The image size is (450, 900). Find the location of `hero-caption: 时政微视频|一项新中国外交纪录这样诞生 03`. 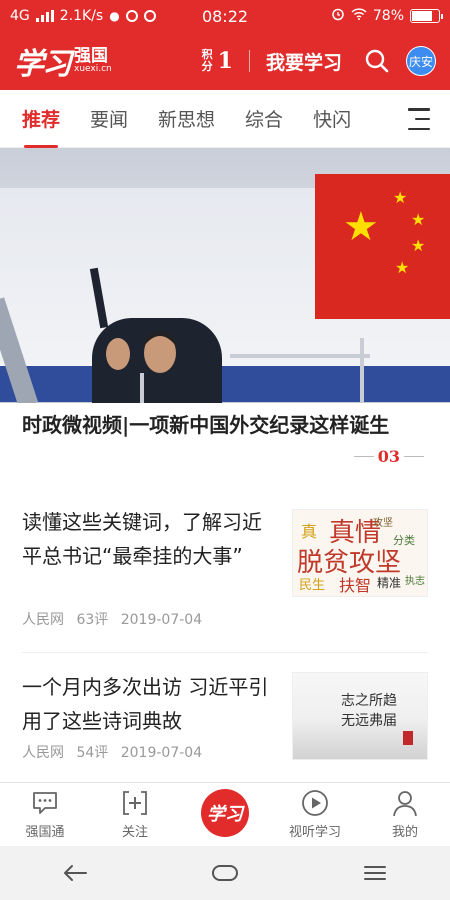

hero-caption: 时政微视频|一项新中国外交纪录这样诞生 03 is located at coordinates (225, 445).